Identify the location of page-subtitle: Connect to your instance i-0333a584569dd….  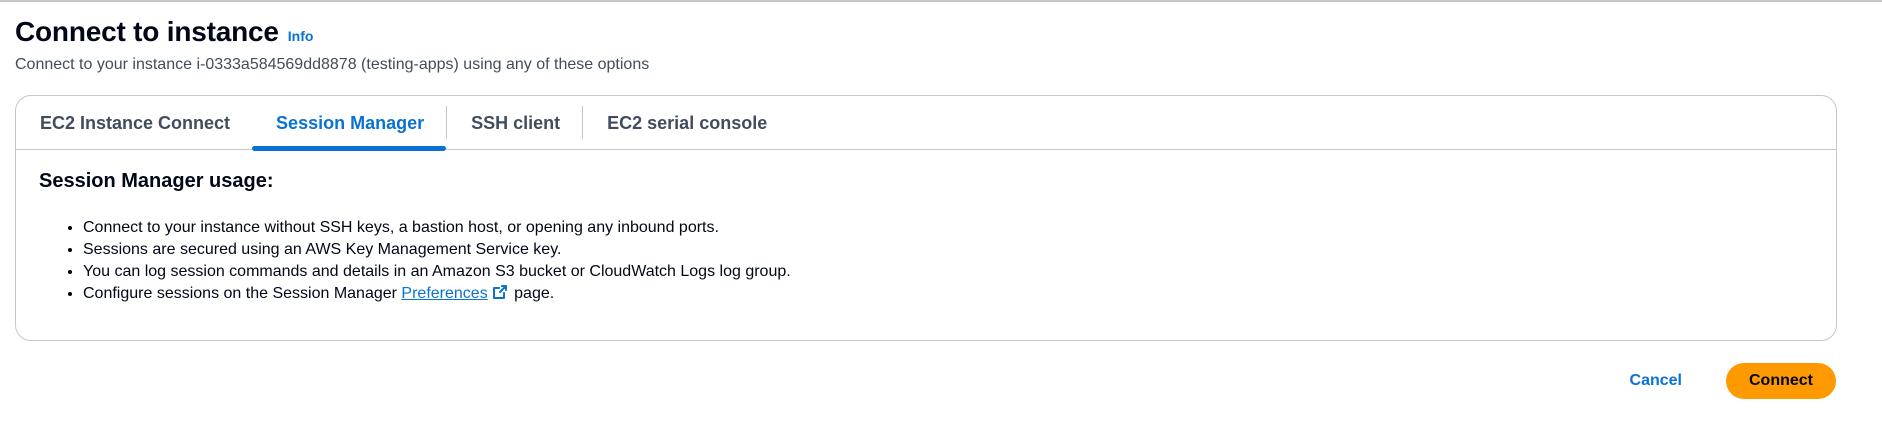
(332, 64).